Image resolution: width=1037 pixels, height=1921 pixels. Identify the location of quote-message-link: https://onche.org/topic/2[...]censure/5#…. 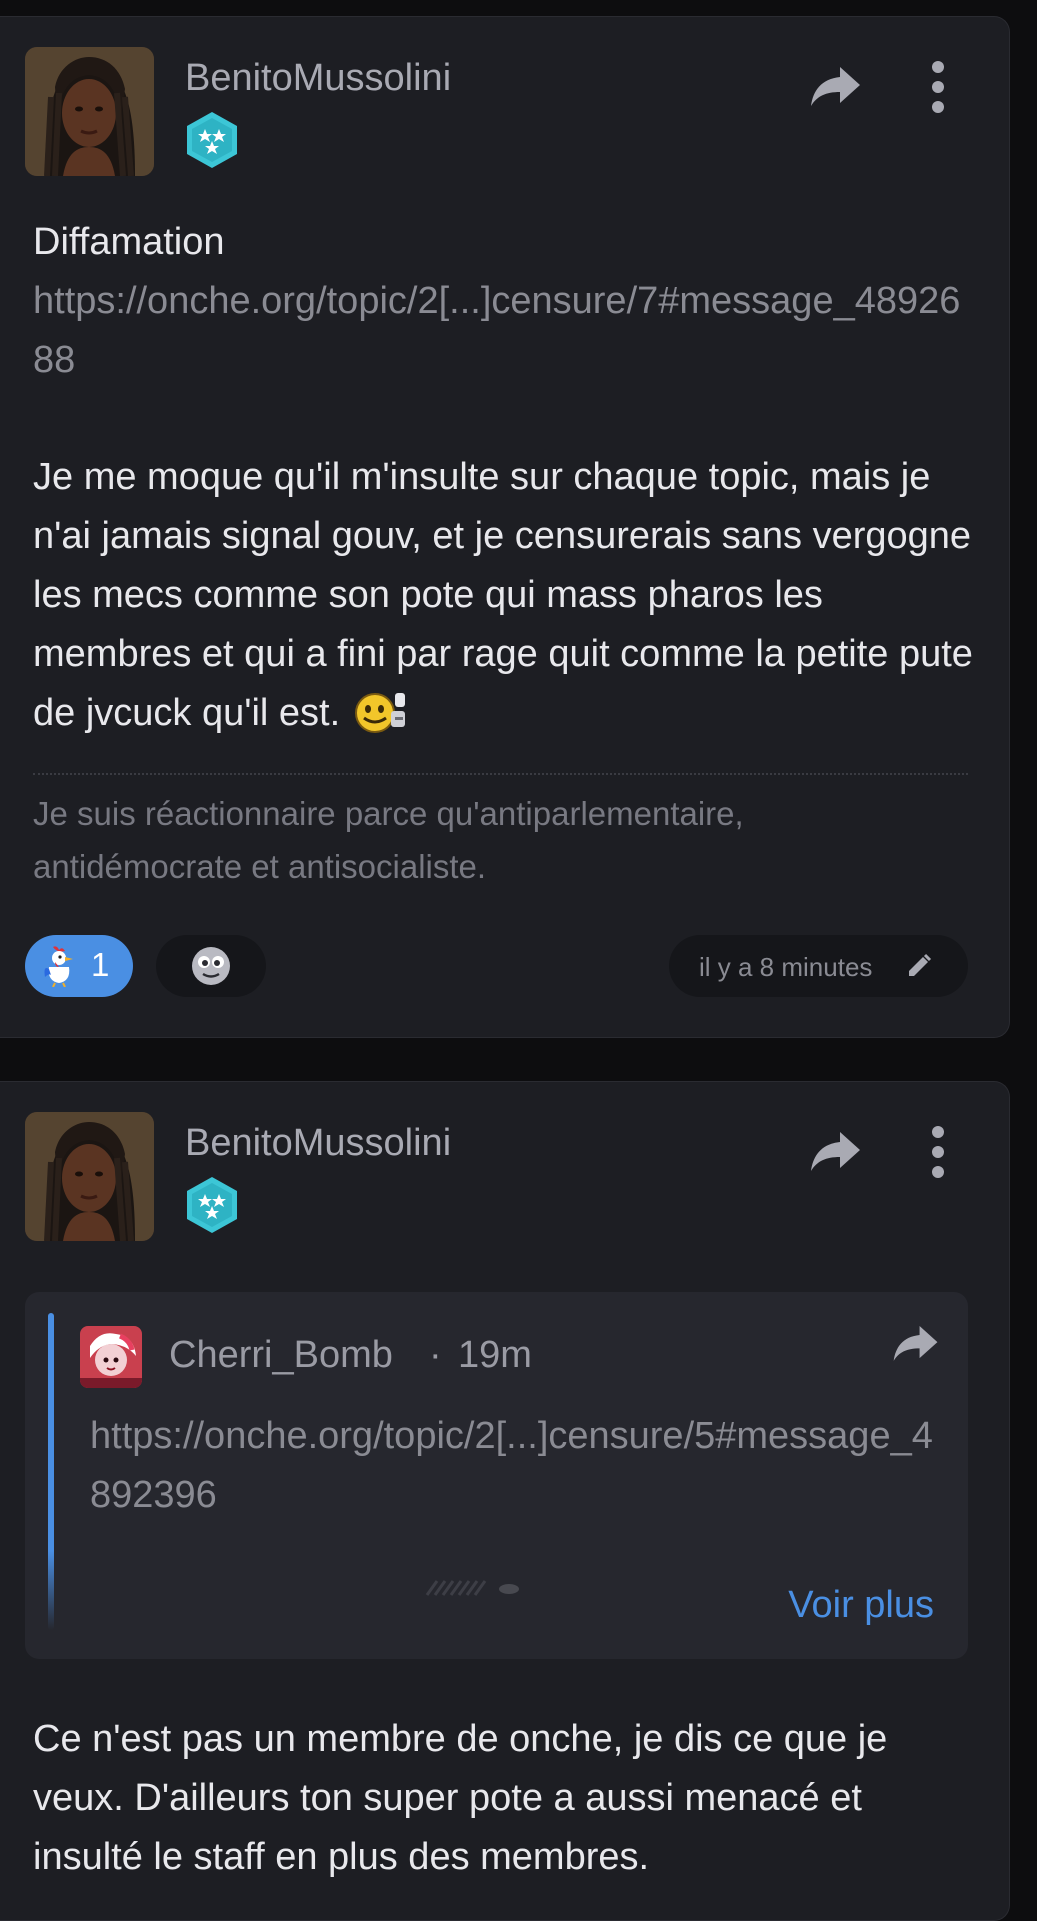
(515, 1466).